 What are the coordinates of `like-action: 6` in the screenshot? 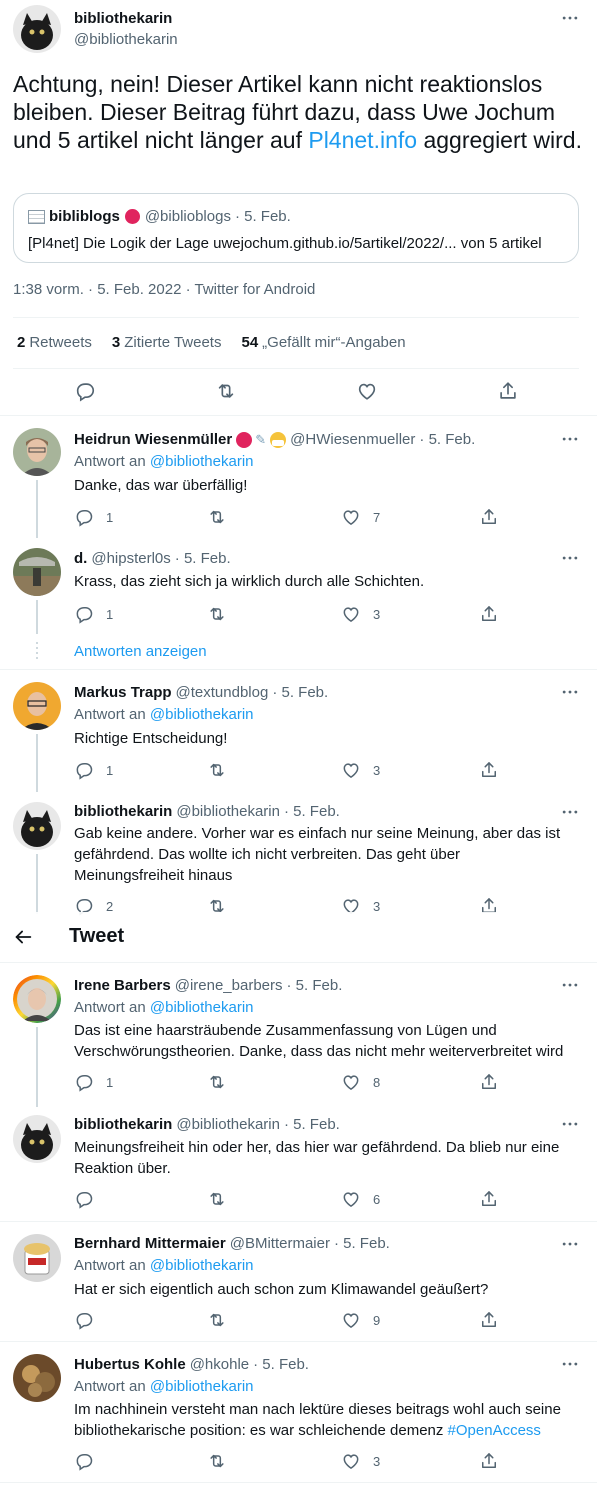 It's located at (360, 1199).